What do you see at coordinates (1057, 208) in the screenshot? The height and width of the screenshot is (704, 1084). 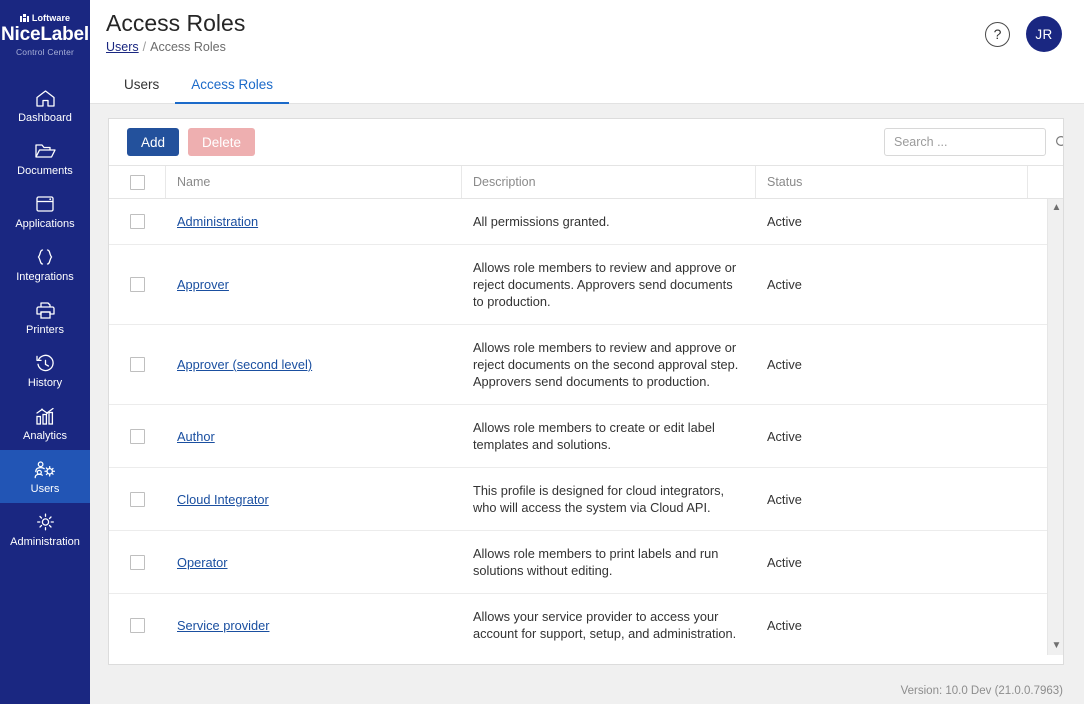 I see `chevron-up-icon: ▲` at bounding box center [1057, 208].